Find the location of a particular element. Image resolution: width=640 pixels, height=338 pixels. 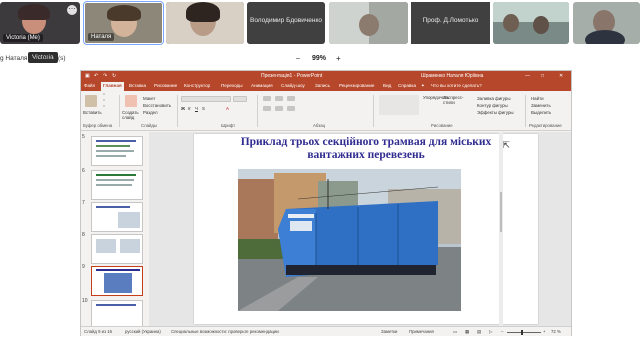

thumb-line is located at coordinates (113, 146).